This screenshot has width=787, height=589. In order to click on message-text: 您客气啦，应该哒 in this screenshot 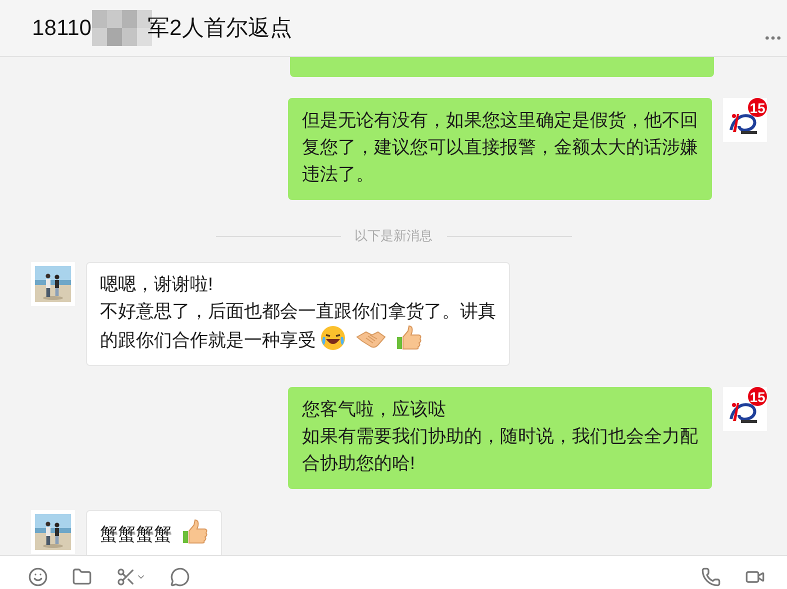, I will do `click(374, 409)`.